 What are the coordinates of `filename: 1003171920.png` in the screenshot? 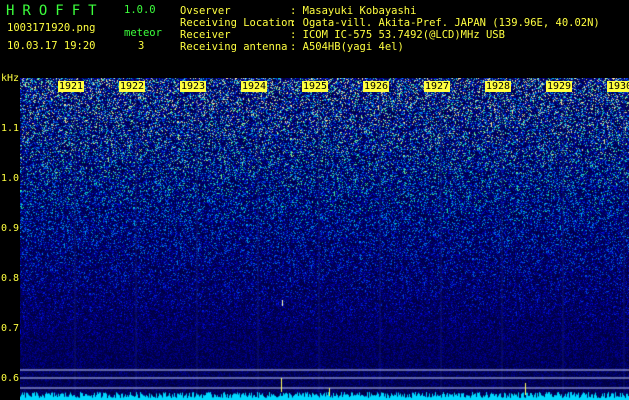 It's located at (51, 28).